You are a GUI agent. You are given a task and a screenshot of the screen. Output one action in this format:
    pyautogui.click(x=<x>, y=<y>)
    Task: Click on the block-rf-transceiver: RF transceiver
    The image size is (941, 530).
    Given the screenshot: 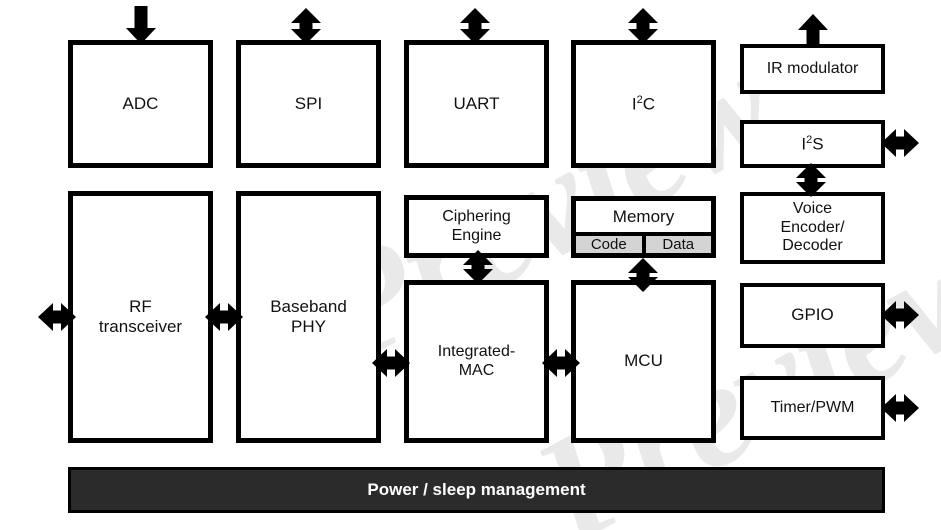 What is the action you would take?
    pyautogui.click(x=140, y=317)
    